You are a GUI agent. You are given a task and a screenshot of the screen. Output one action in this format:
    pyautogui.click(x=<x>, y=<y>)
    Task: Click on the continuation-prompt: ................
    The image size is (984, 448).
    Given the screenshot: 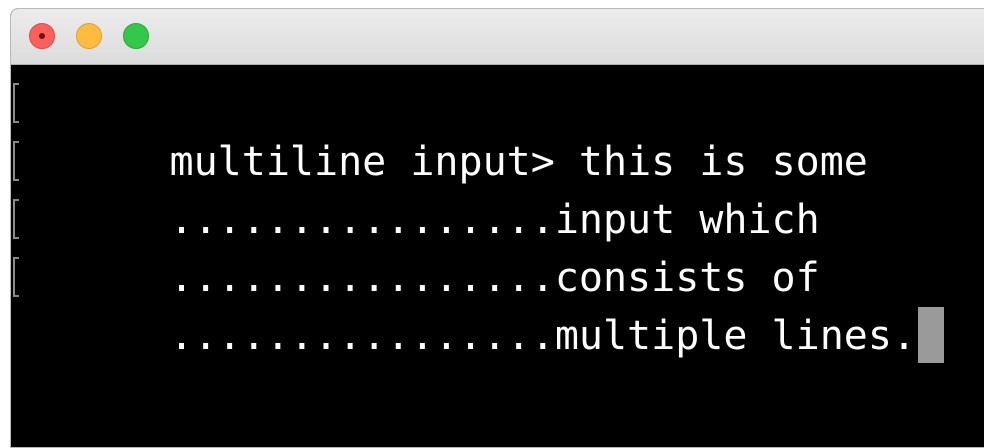 What is the action you would take?
    pyautogui.click(x=362, y=336)
    